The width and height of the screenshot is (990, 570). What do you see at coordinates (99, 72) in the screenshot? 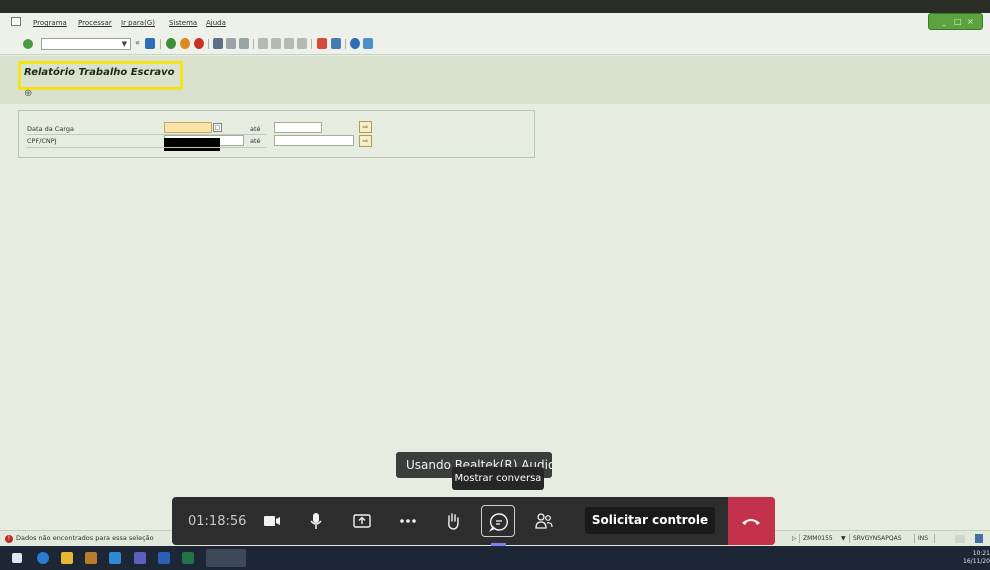
I see `page-title: Relatório Trabalho Escravo` at bounding box center [99, 72].